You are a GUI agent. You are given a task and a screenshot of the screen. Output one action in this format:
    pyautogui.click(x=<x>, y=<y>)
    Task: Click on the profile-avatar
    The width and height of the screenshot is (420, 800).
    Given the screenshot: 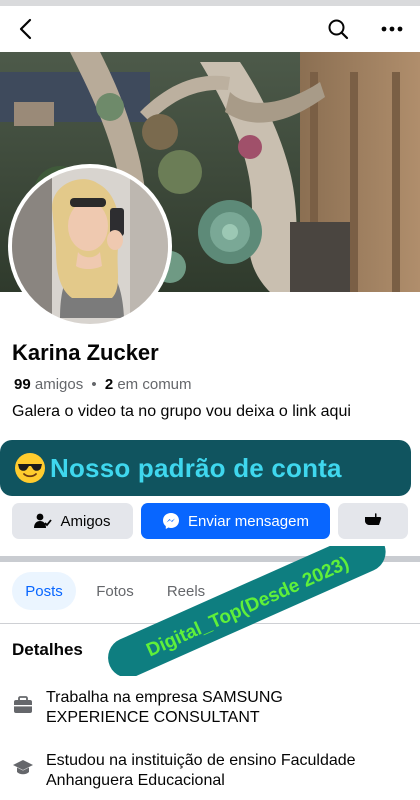 What is the action you would take?
    pyautogui.click(x=90, y=246)
    